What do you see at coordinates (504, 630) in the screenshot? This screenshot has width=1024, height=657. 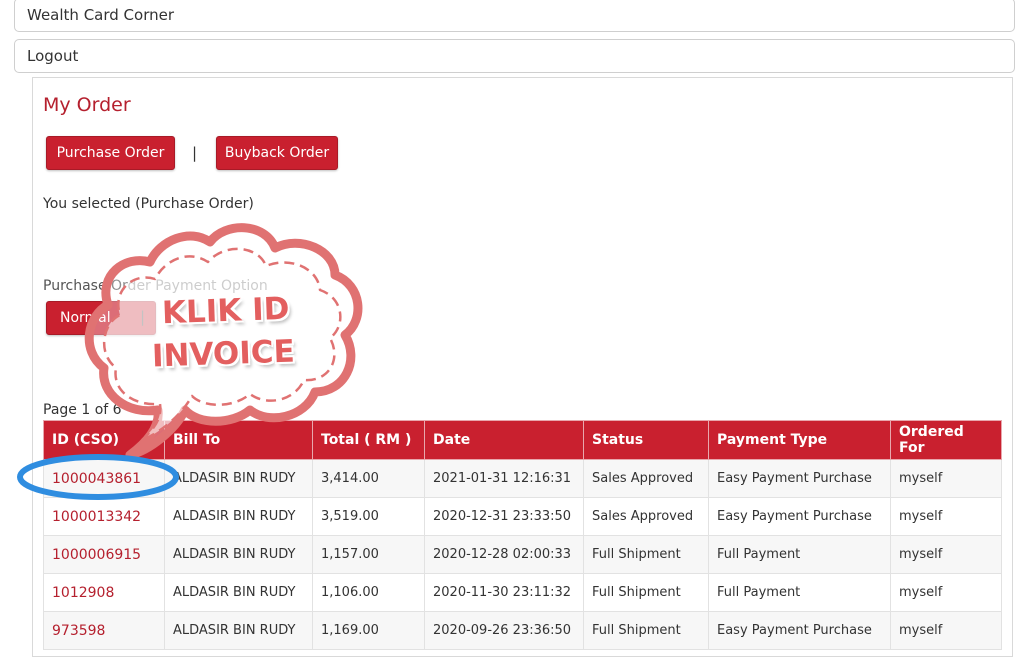 I see `date-cell: 2020-09-26 23:36:50` at bounding box center [504, 630].